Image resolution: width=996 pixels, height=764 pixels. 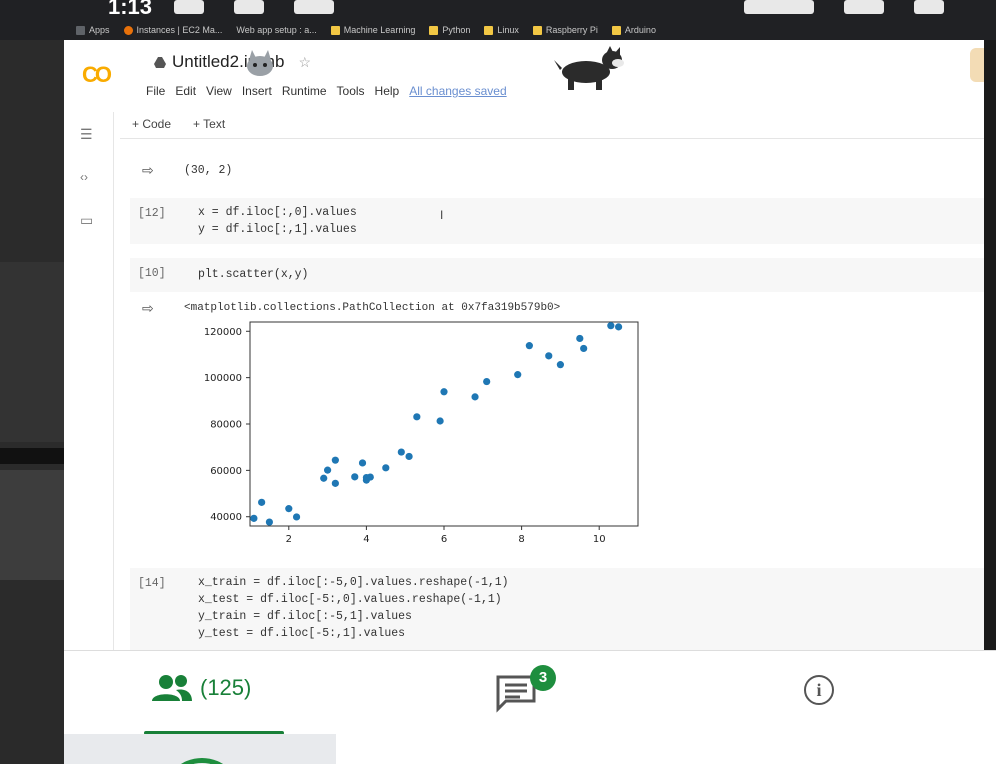 I want to click on meeting-bottom-bar: (125) 3 i, so click(x=530, y=692).